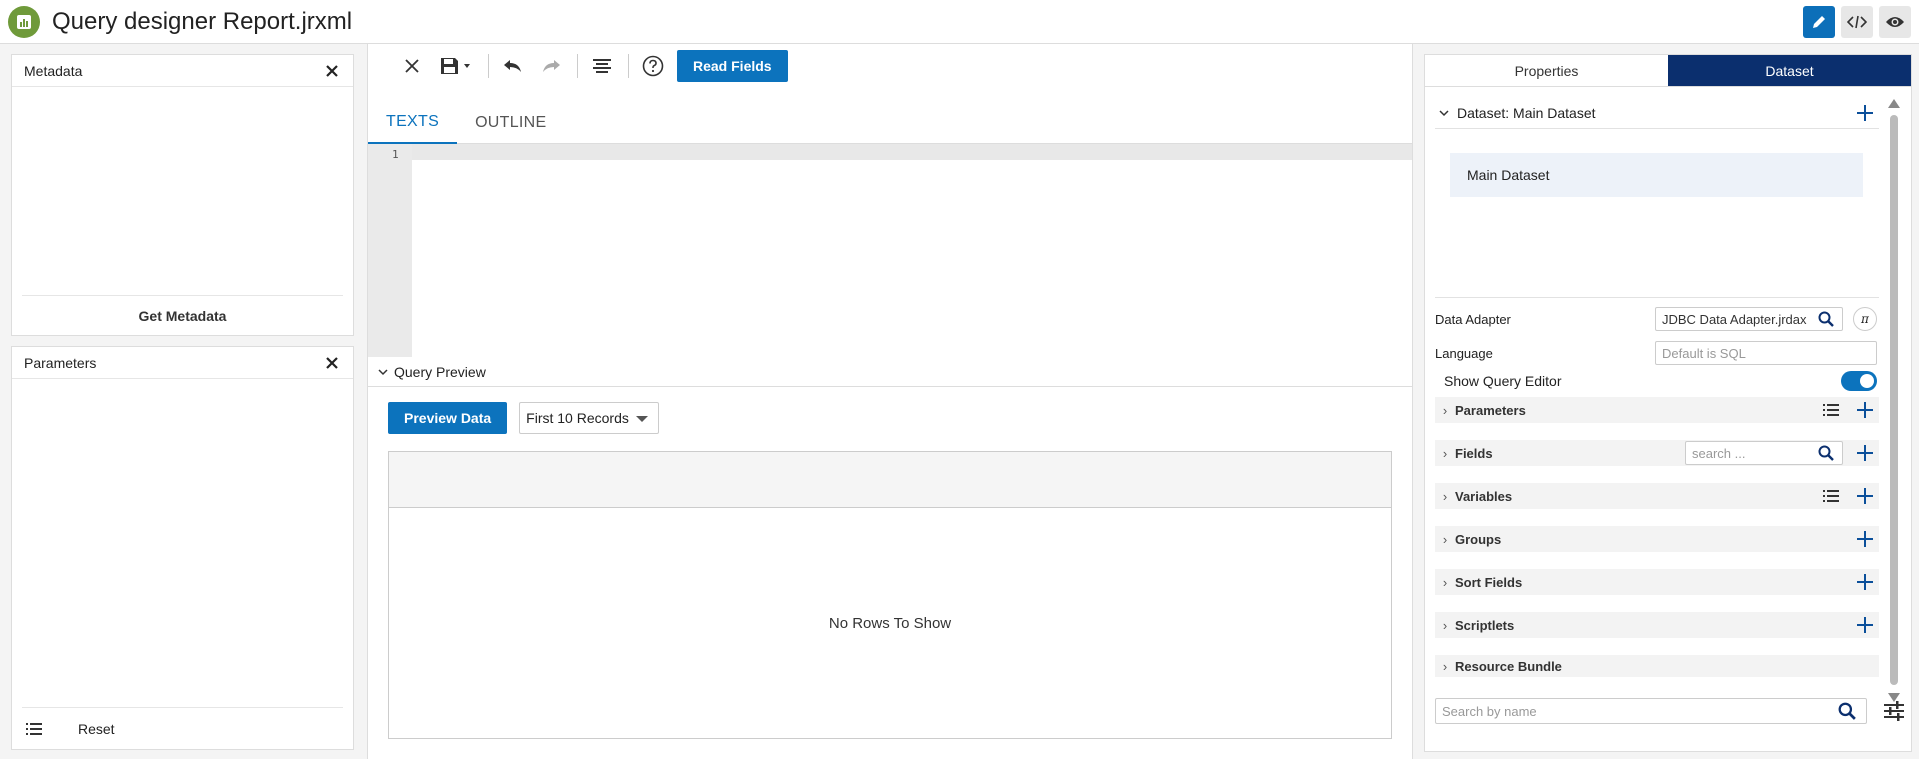  I want to click on active-line, so click(912, 152).